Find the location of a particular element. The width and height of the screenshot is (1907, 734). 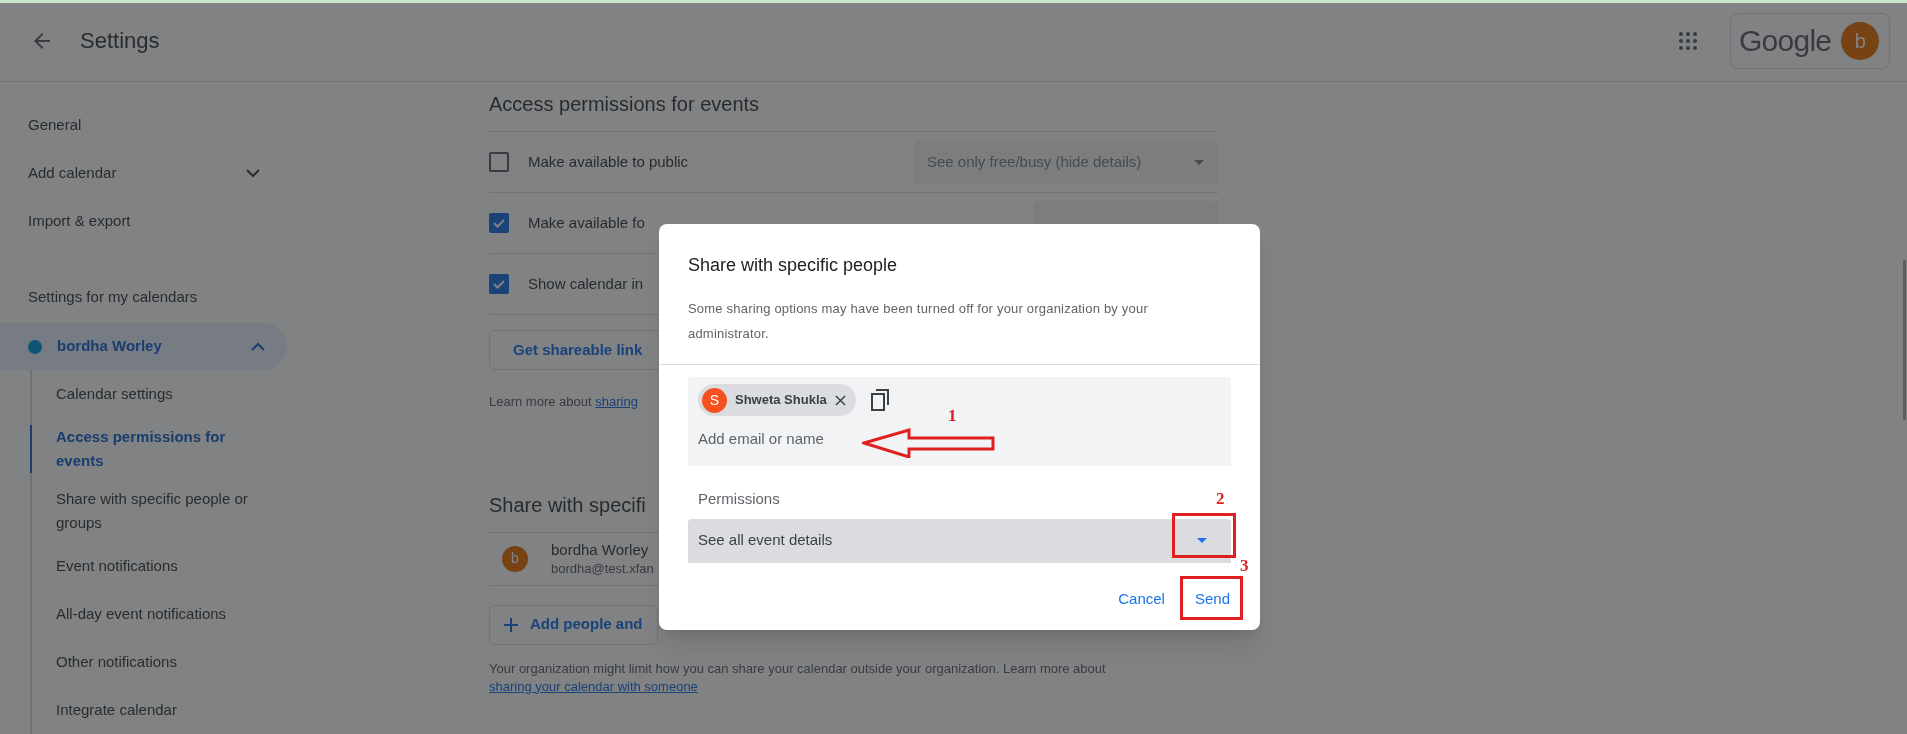

sidebar-item: Add calendar is located at coordinates (150, 173).